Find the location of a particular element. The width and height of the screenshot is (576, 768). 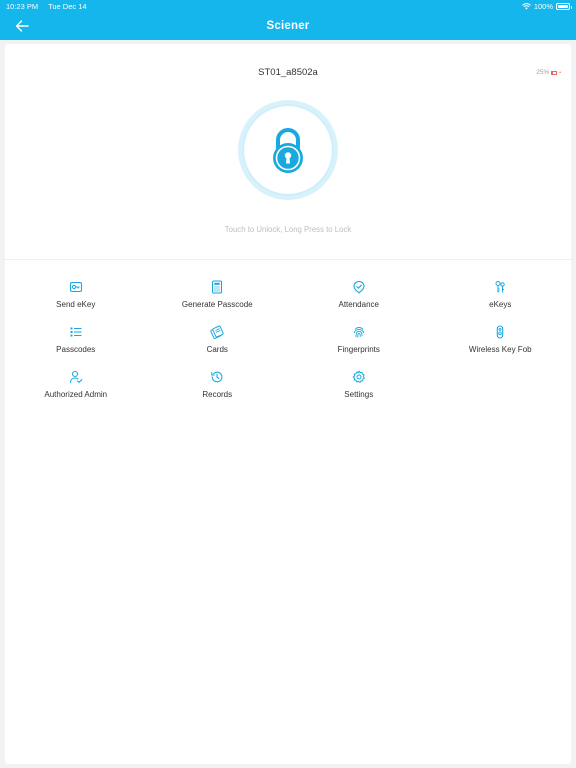

back-button is located at coordinates (22, 26).